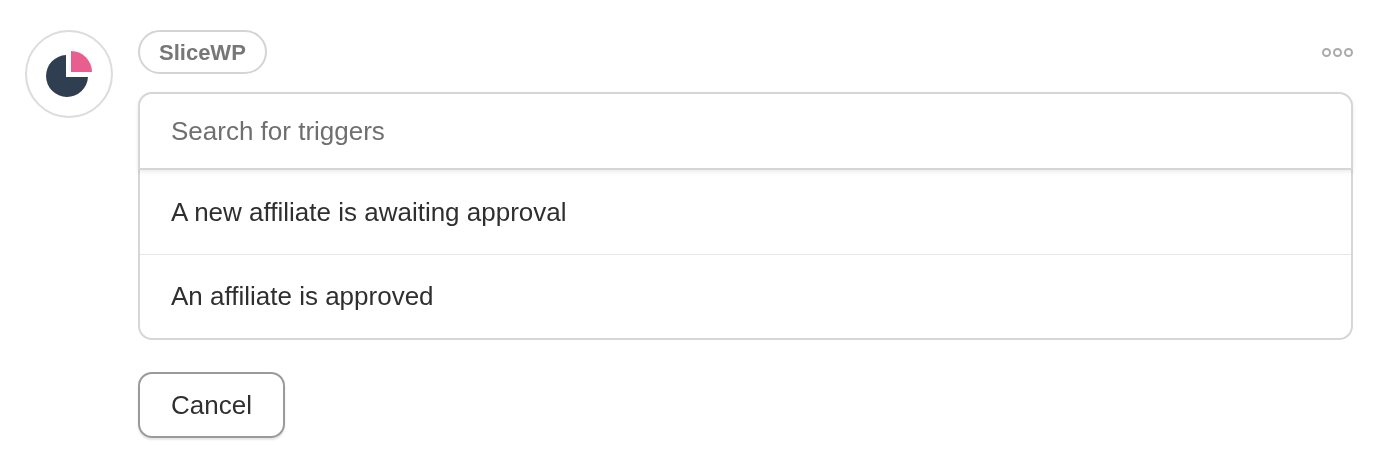 This screenshot has width=1384, height=464. I want to click on pie-chart-icon, so click(69, 74).